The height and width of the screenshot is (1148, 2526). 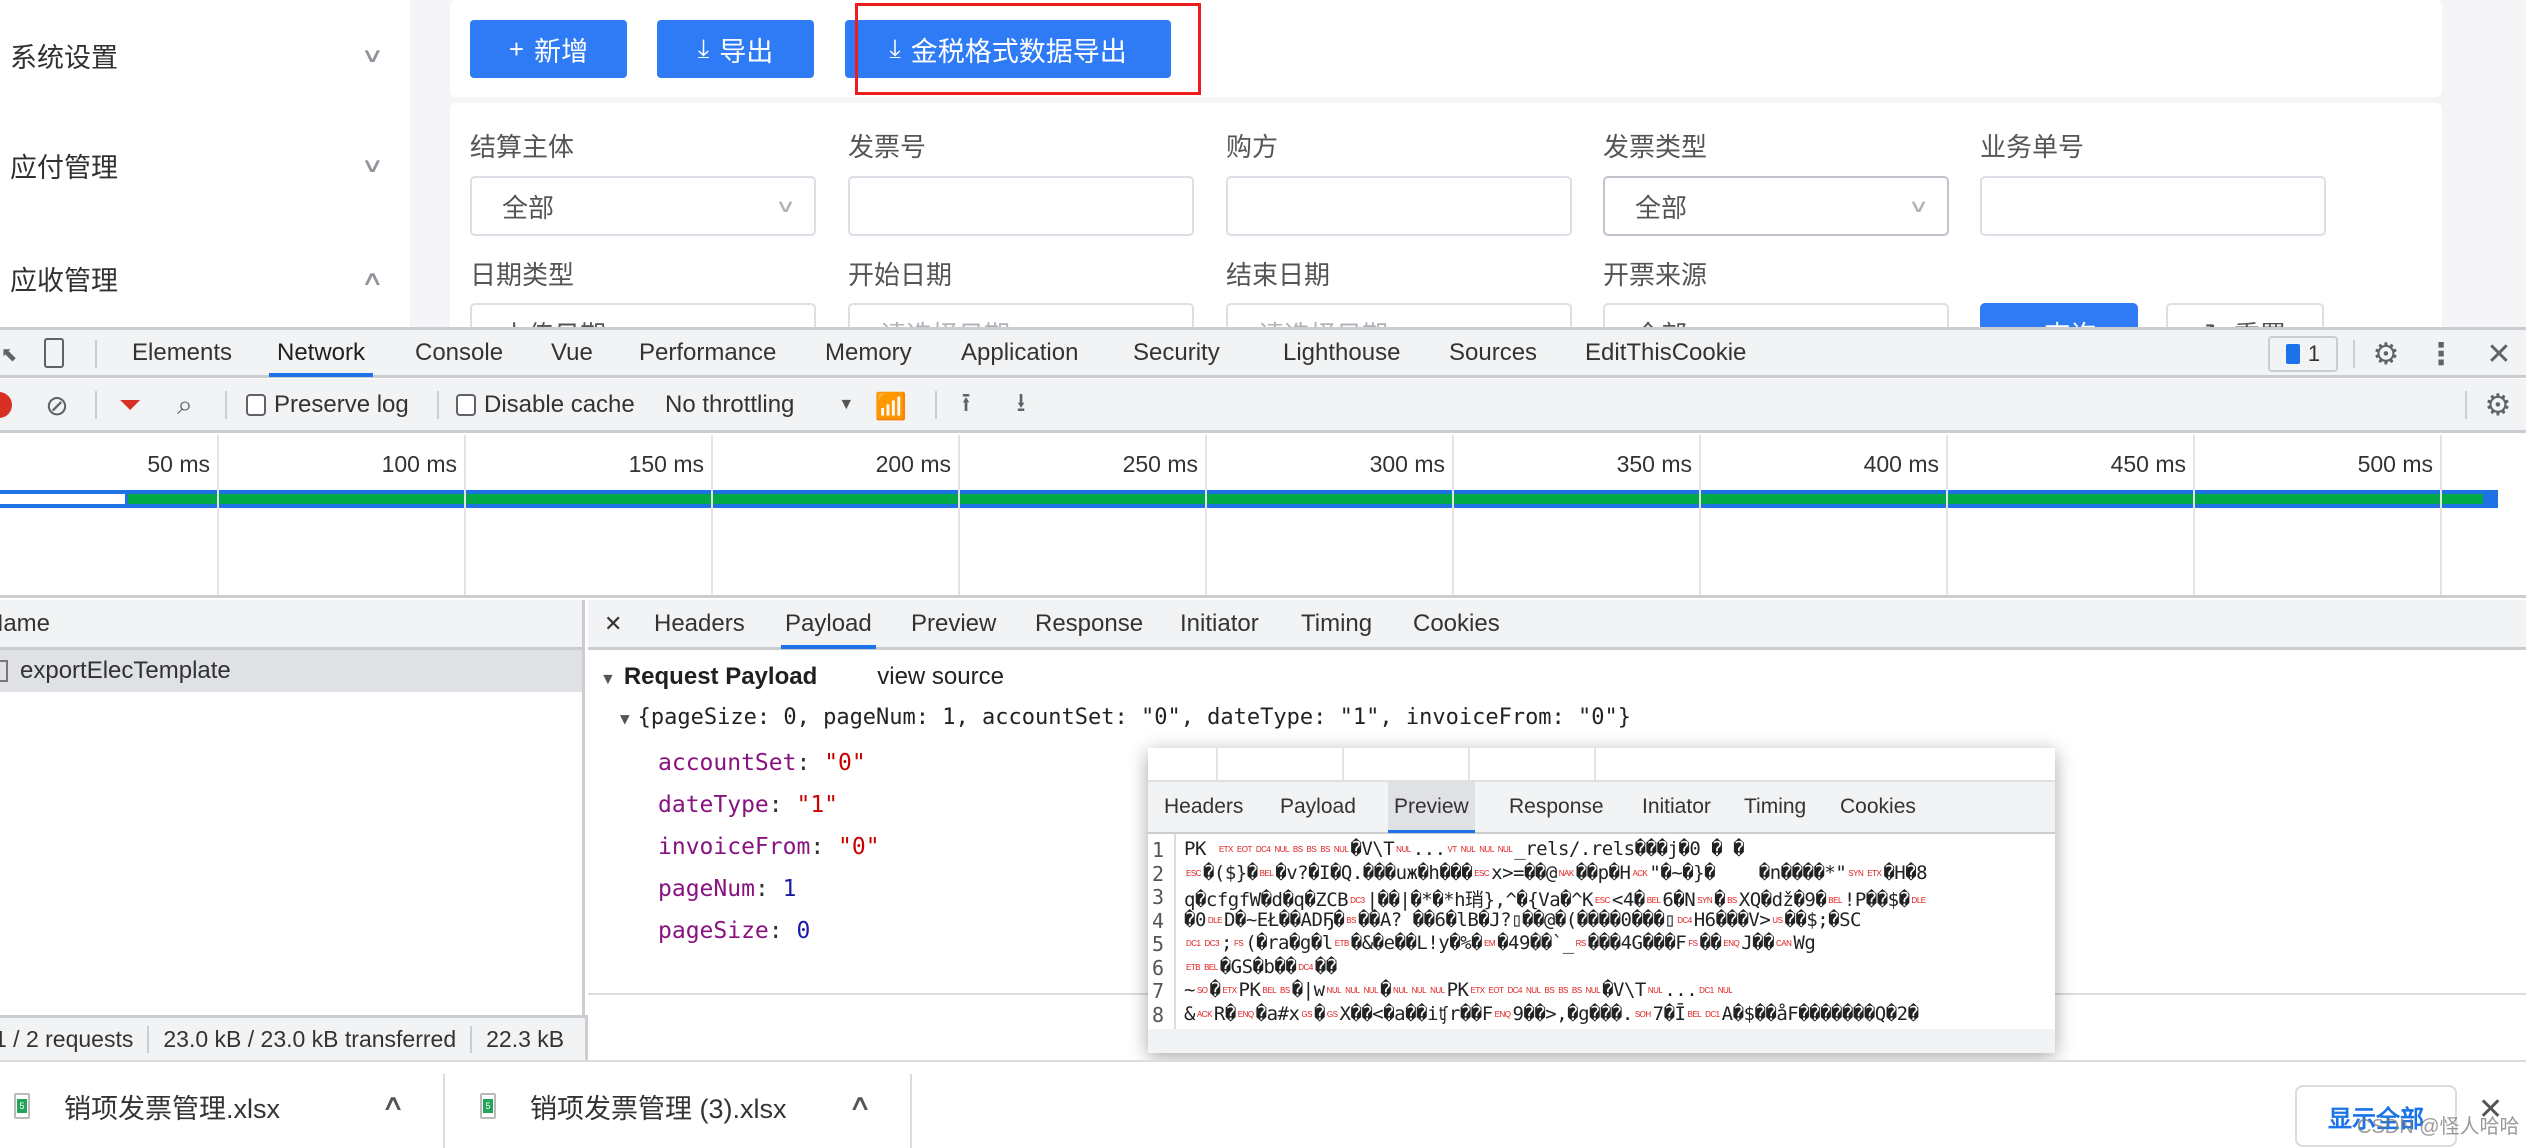 What do you see at coordinates (57, 405) in the screenshot?
I see `clear-icon: ⊘` at bounding box center [57, 405].